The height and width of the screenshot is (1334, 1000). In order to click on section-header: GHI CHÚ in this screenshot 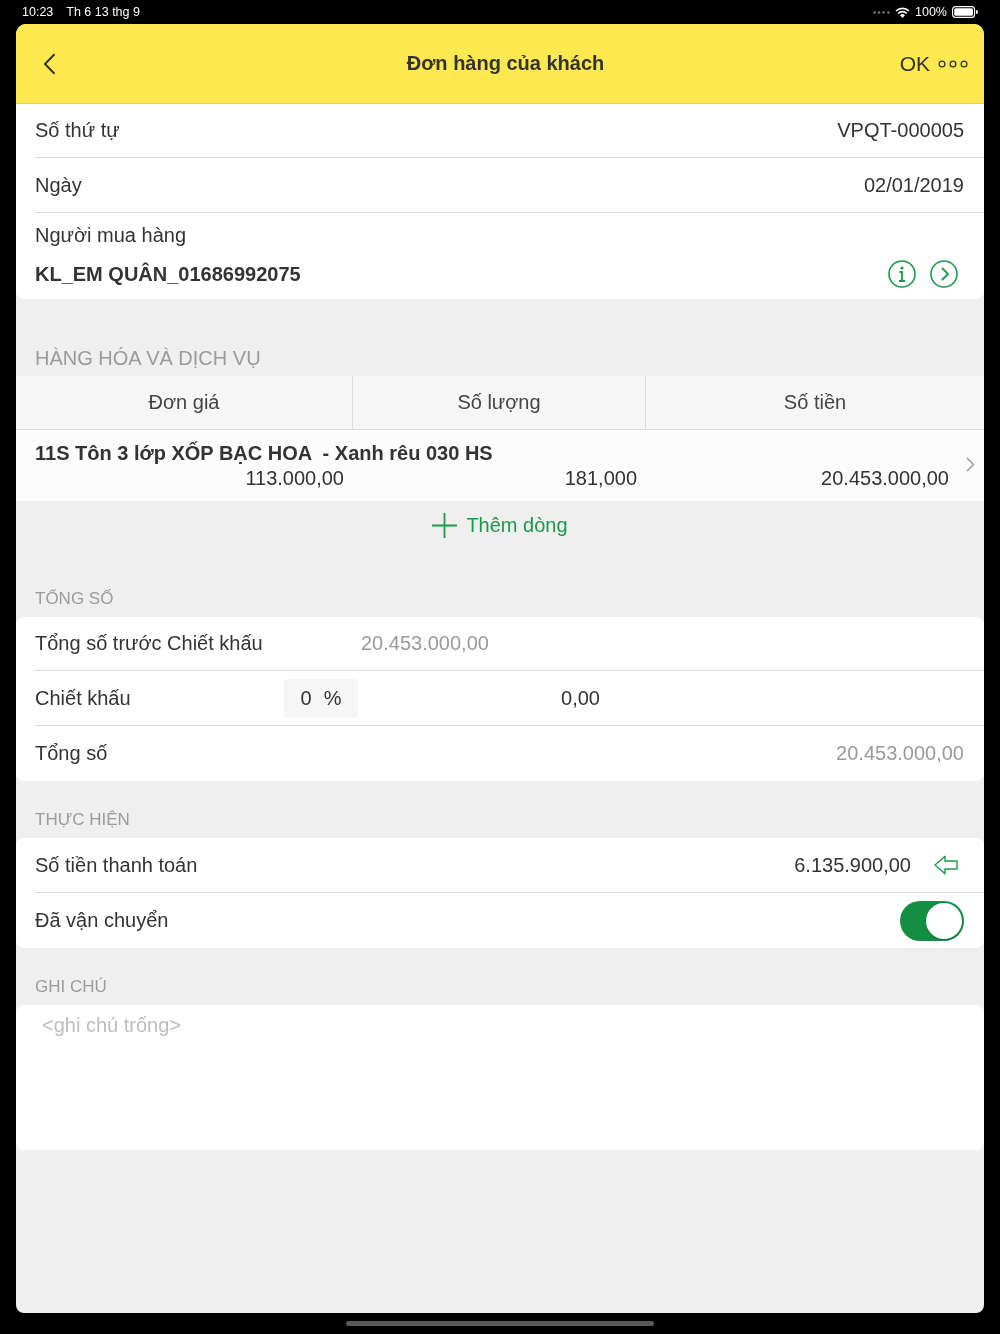, I will do `click(71, 987)`.